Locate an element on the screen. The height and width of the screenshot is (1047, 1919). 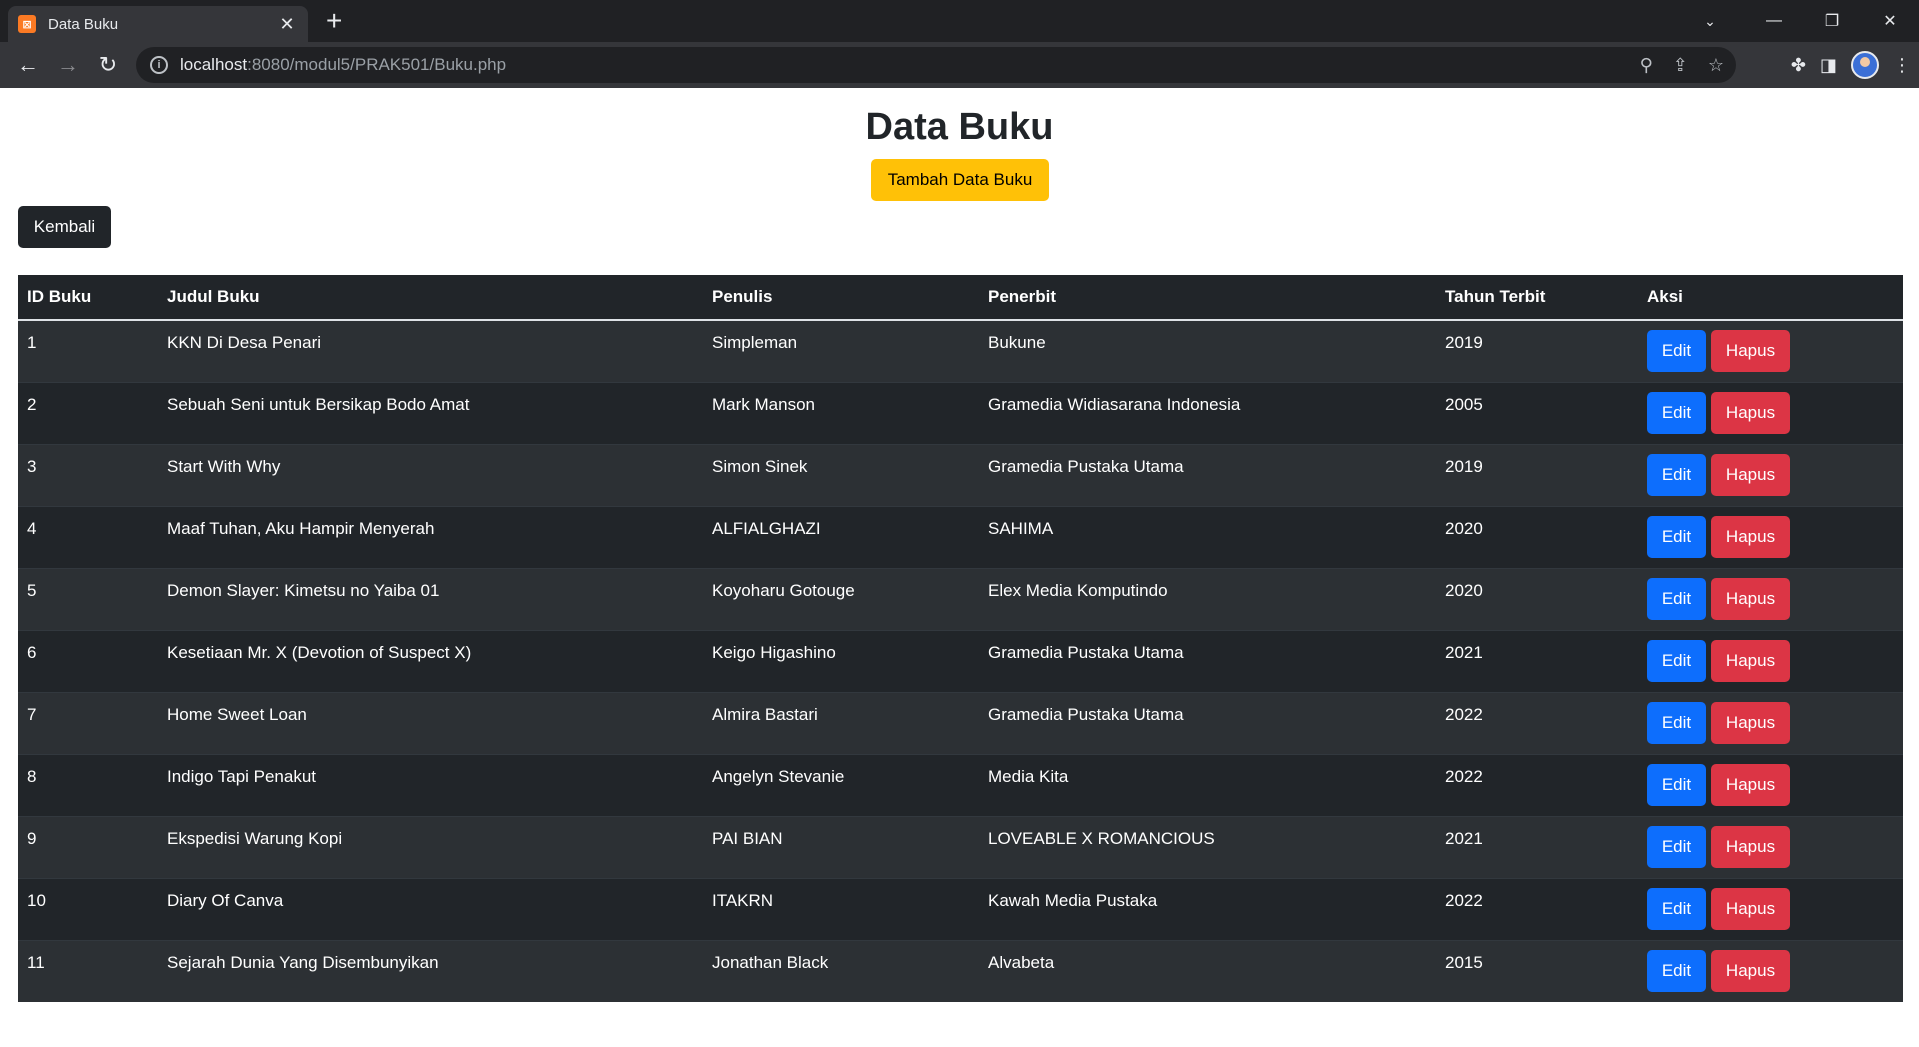
omnibox-actions: ⚲ ⇪ ☆ is located at coordinates (1682, 65).